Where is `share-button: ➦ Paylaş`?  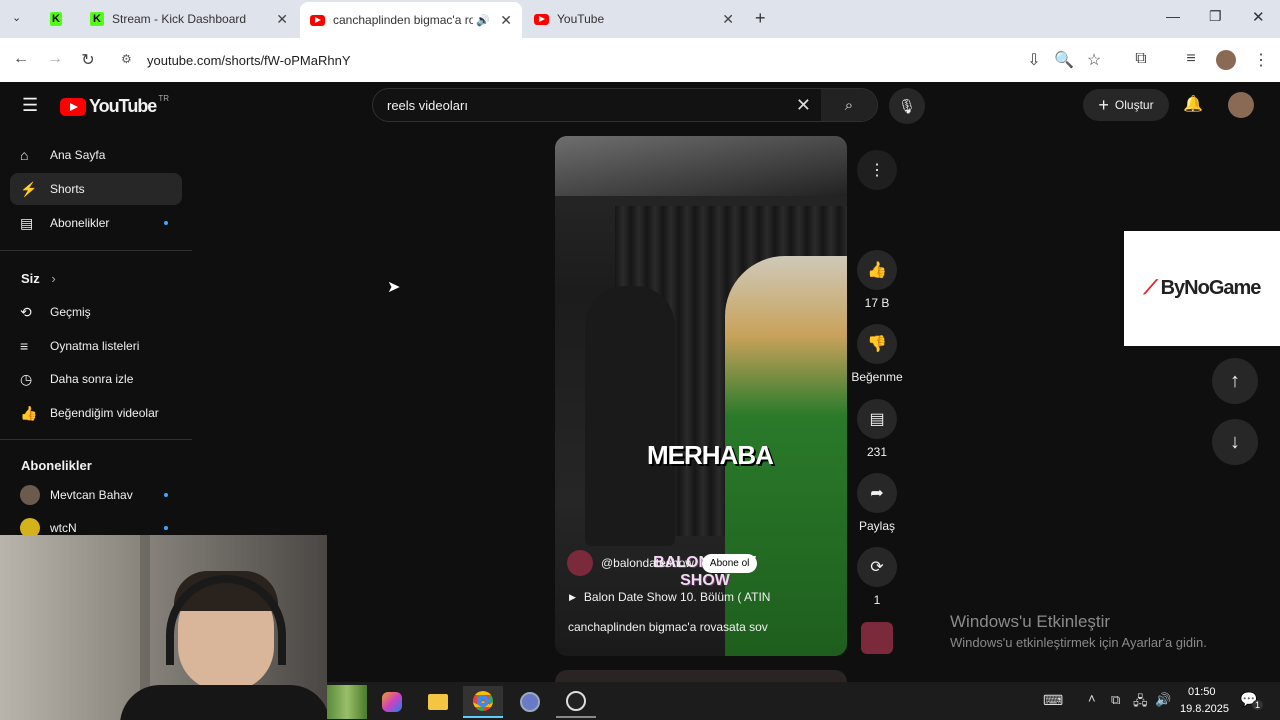
share-button: ➦ Paylaş is located at coordinates (877, 503).